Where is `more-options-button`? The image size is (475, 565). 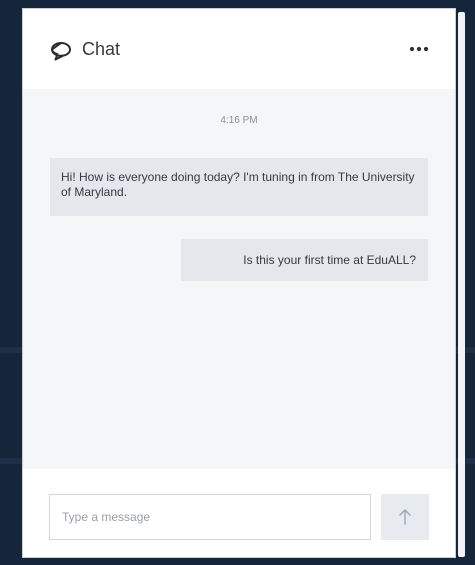 more-options-button is located at coordinates (419, 49).